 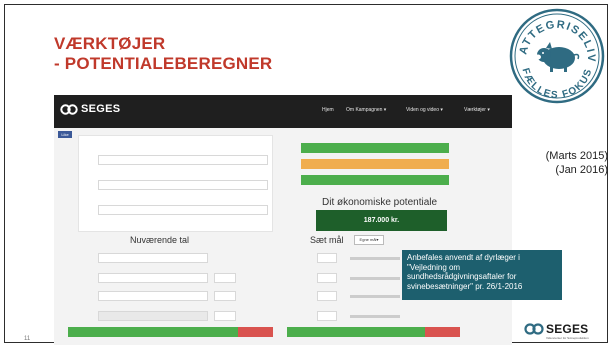 I want to click on result-bar-orange, so click(x=375, y=164).